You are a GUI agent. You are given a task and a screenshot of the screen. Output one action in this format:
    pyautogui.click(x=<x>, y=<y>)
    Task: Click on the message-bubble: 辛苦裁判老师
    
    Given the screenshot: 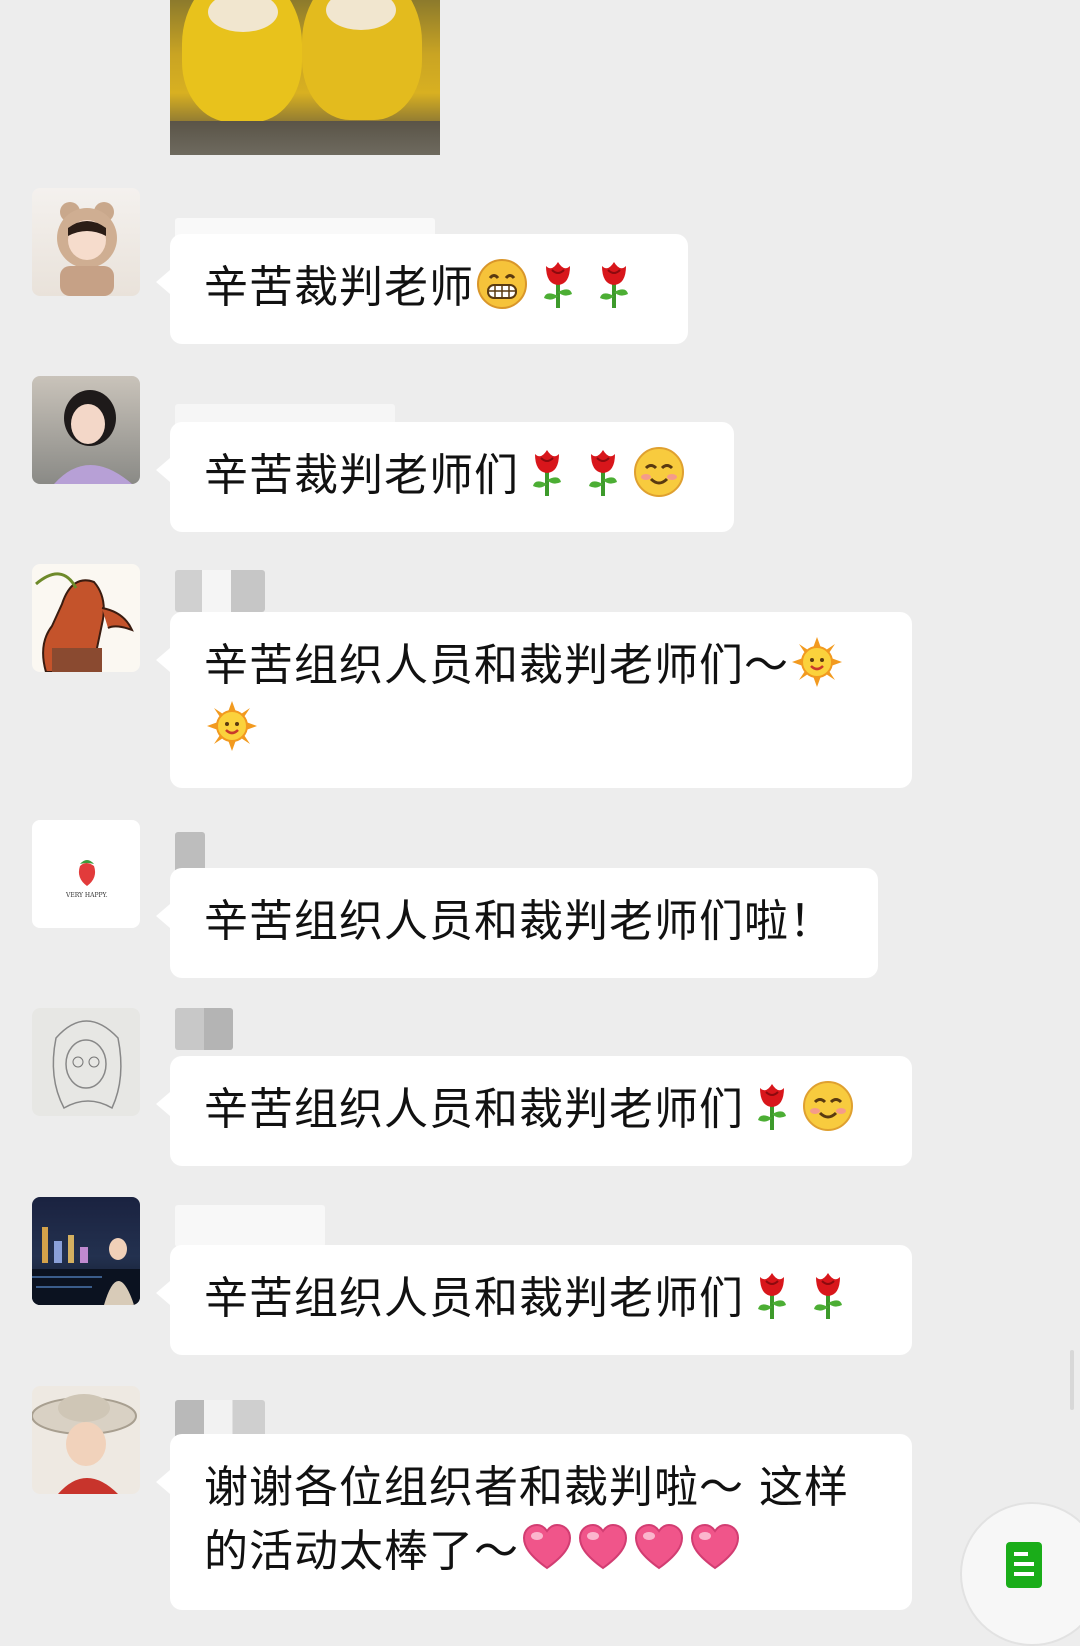 What is the action you would take?
    pyautogui.click(x=422, y=289)
    